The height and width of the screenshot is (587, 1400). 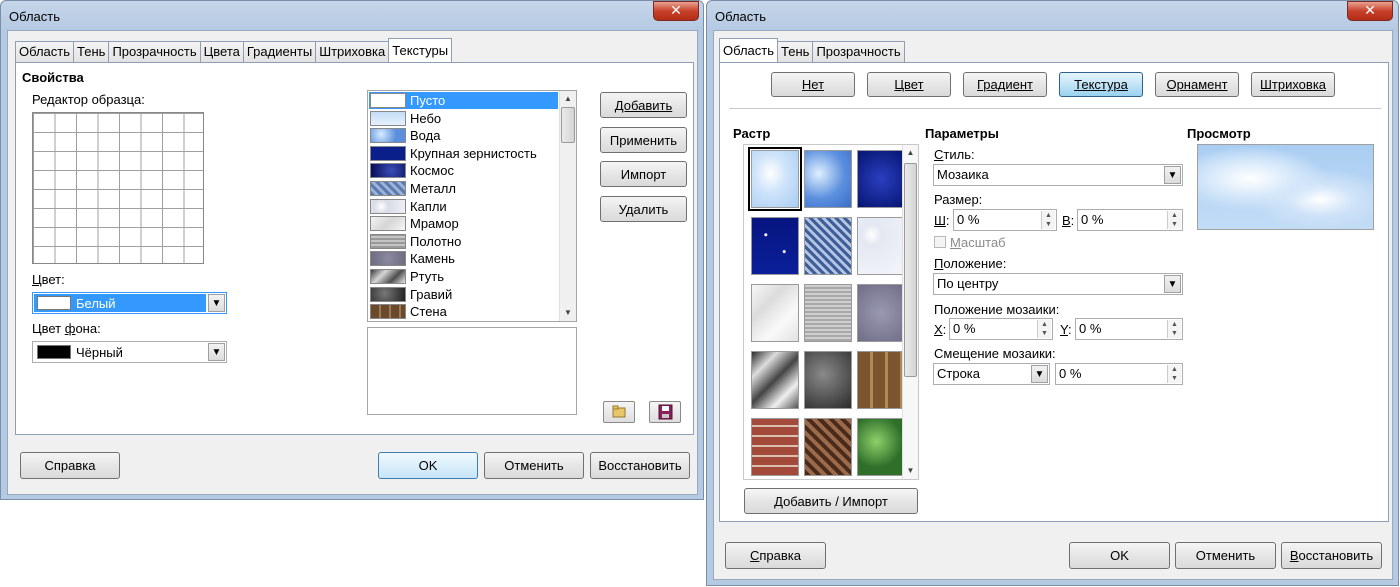 I want to click on tab-colors: Цвета, so click(x=221, y=51).